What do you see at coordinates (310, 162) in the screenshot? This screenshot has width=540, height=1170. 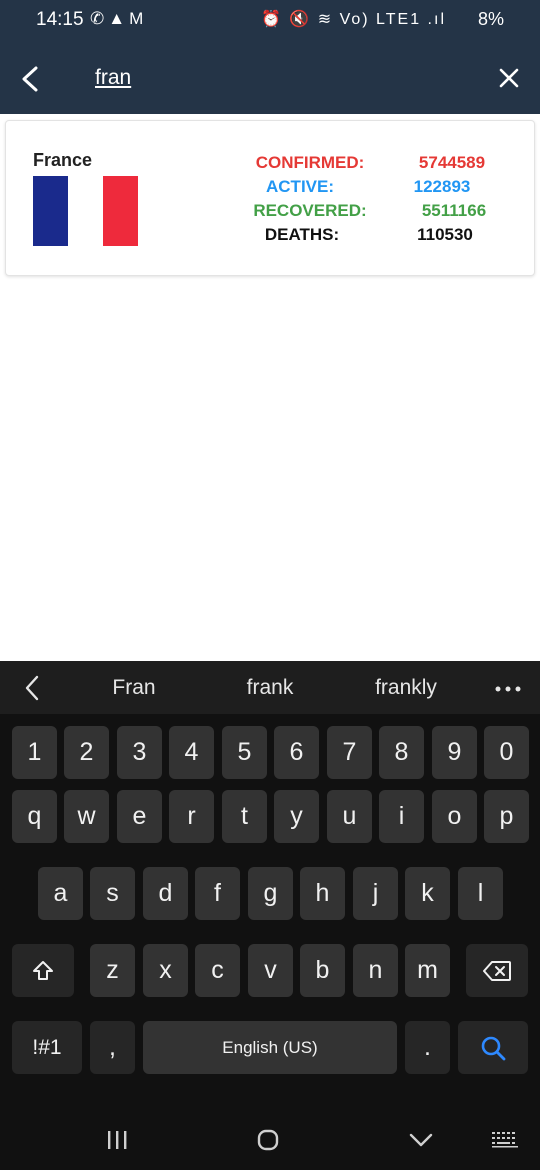 I see `confirmed-label: CONFIRMED:` at bounding box center [310, 162].